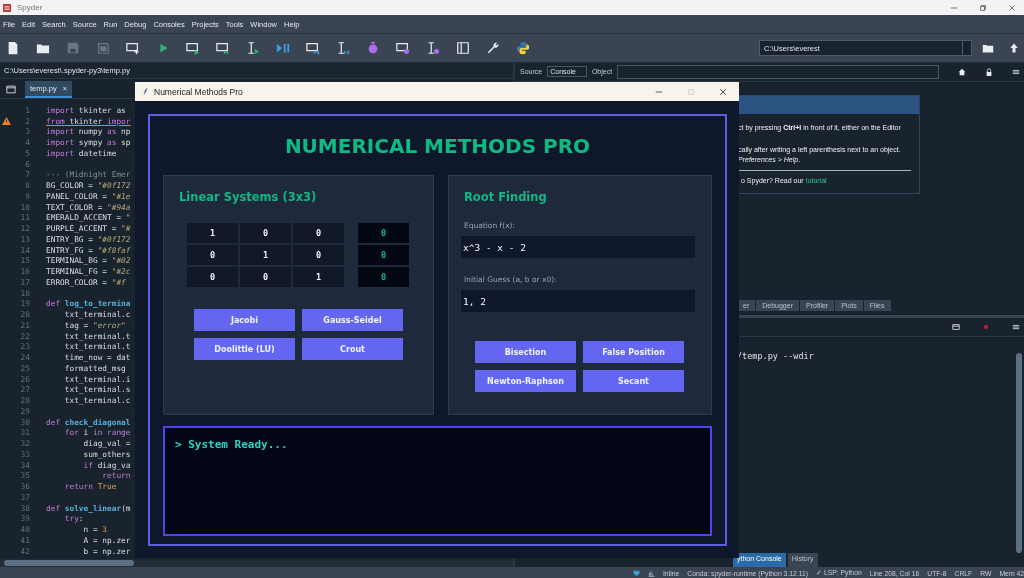 The image size is (1024, 578). Describe the element at coordinates (633, 352) in the screenshot. I see `method-button: False Position` at that location.